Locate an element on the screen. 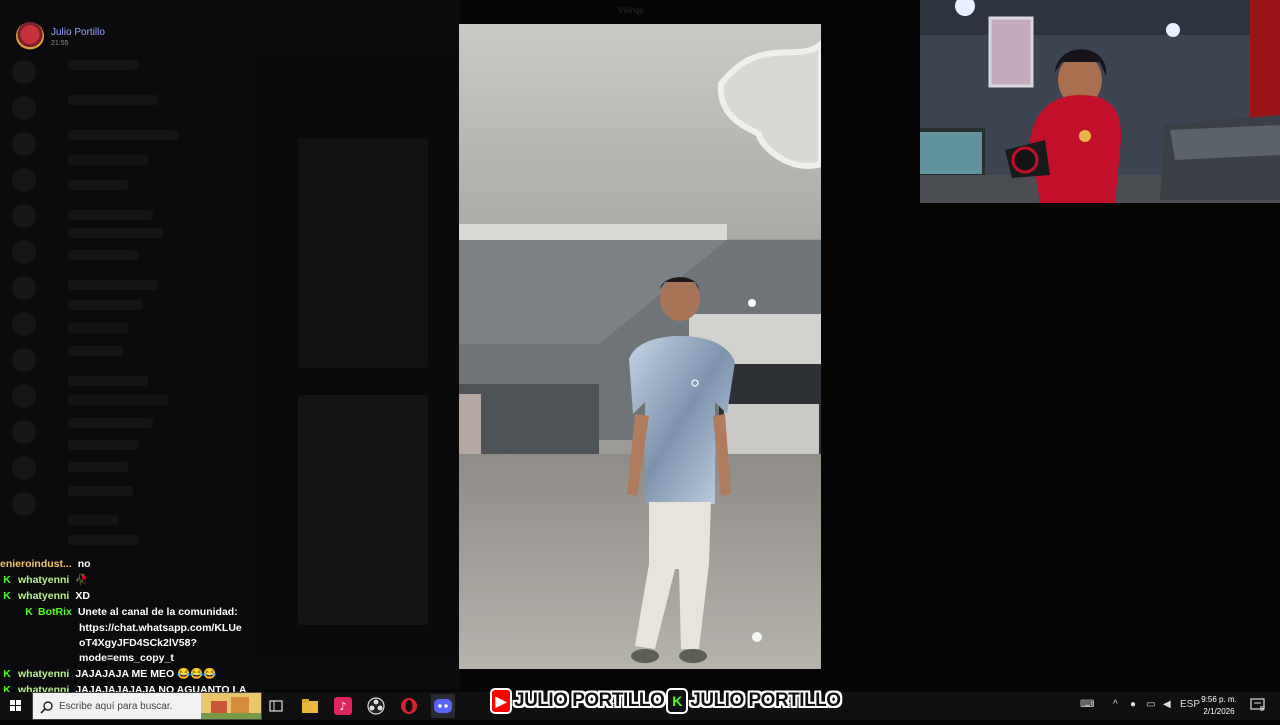 This screenshot has width=1280, height=725. webcam-scene is located at coordinates (1100, 101).